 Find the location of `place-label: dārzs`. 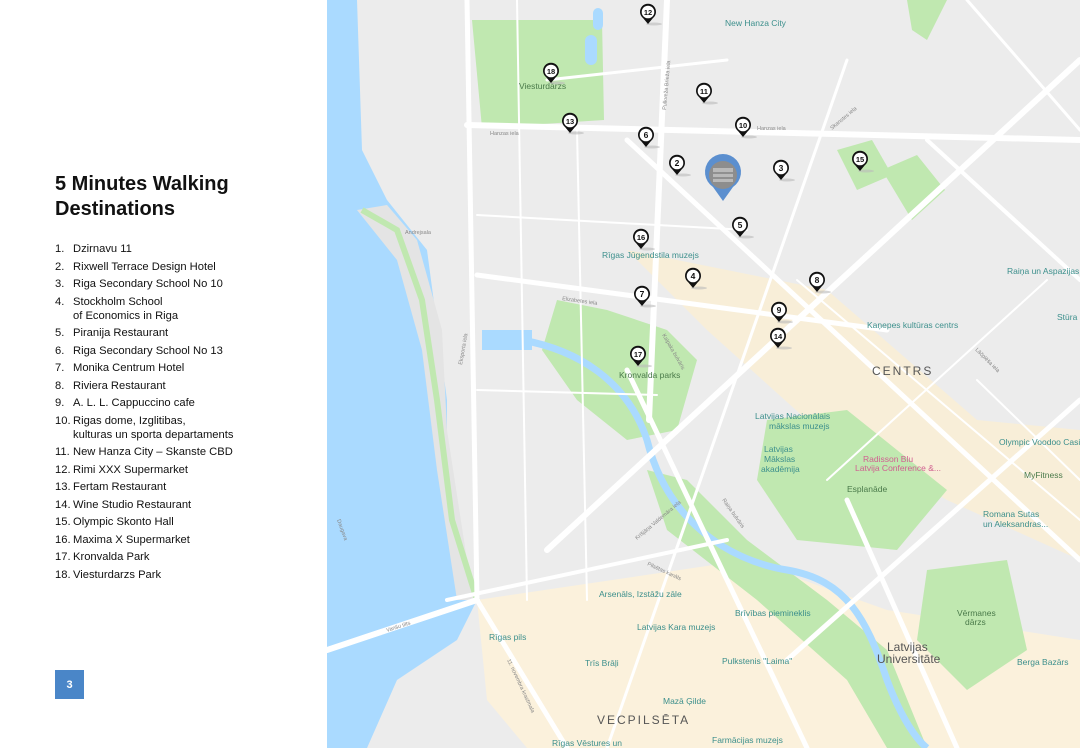

place-label: dārzs is located at coordinates (975, 622).